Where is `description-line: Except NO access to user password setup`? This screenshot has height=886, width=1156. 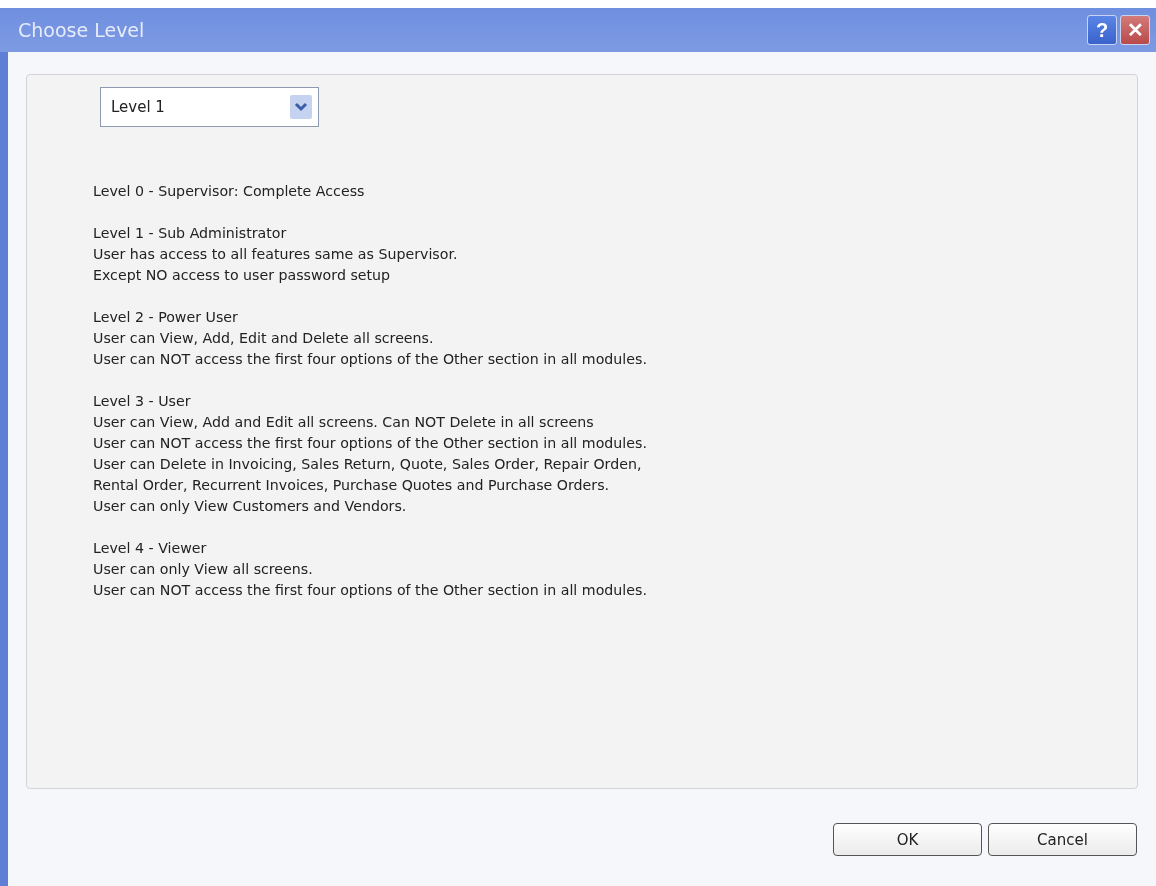
description-line: Except NO access to user password setup is located at coordinates (242, 275).